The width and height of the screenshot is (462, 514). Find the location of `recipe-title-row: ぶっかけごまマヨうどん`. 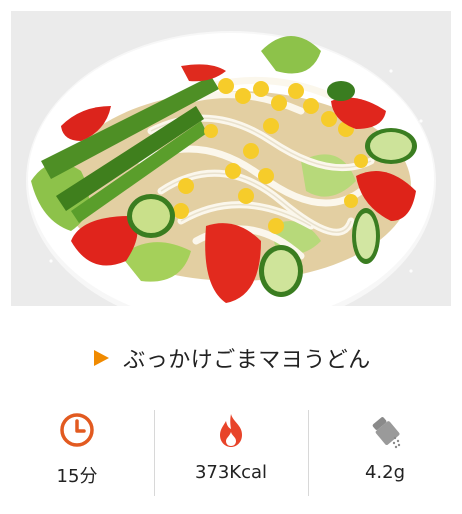

recipe-title-row: ぶっかけごまマヨうどん is located at coordinates (231, 358).